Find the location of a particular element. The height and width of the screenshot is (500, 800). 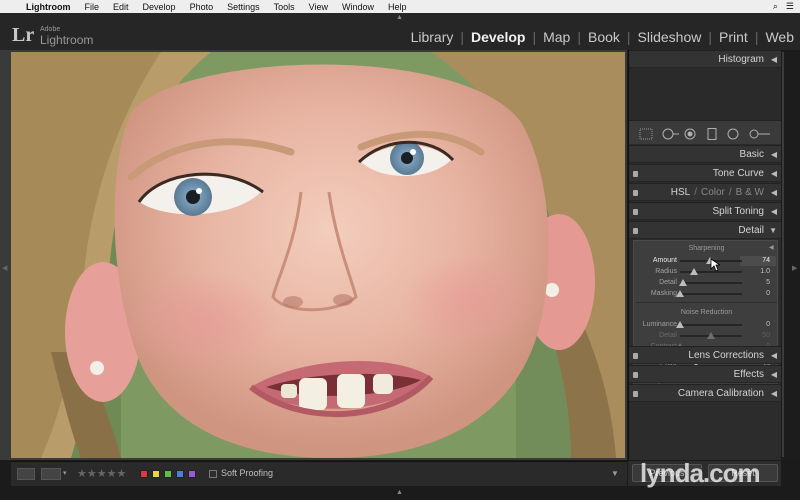

detail-panel-header: Detail ▼ is located at coordinates (705, 230).